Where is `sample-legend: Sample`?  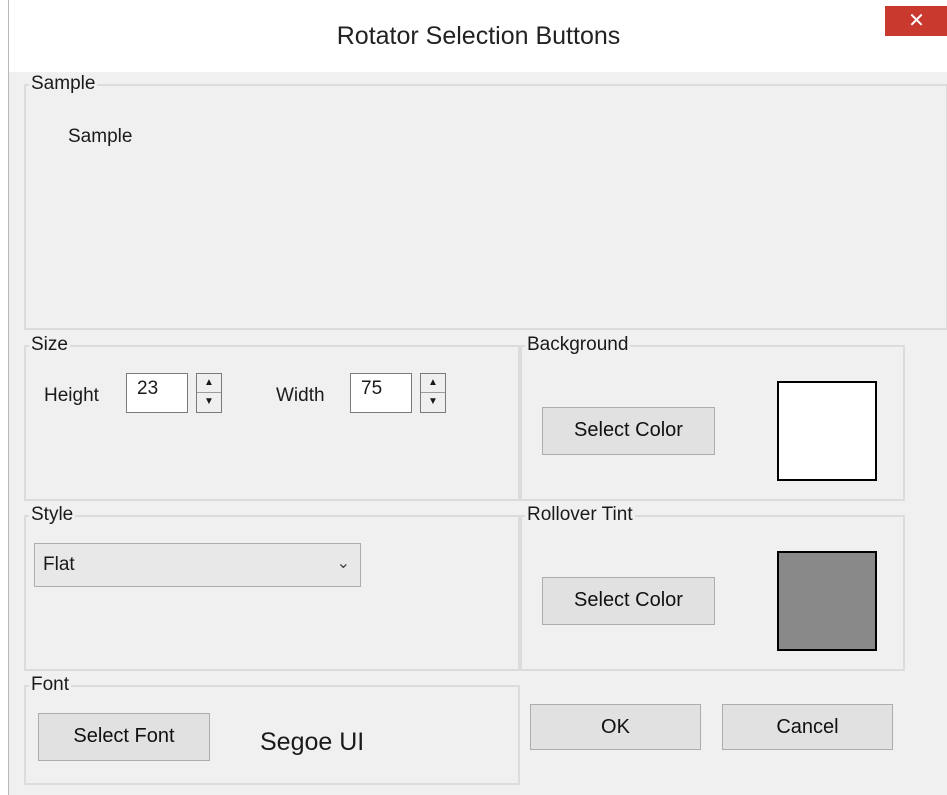 sample-legend: Sample is located at coordinates (63, 84).